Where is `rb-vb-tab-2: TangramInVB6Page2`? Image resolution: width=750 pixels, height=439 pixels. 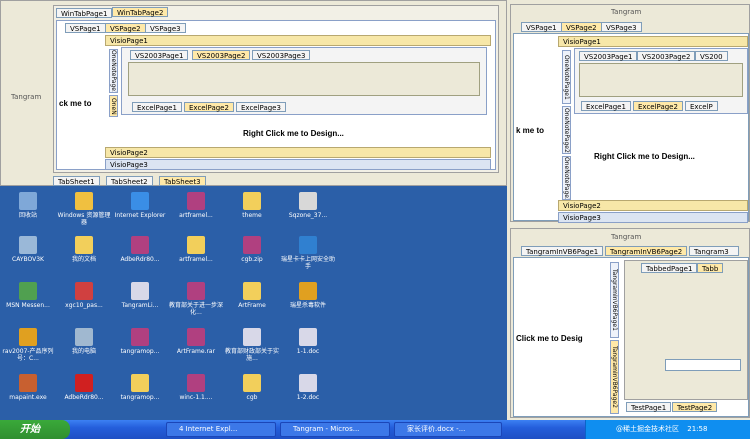 rb-vb-tab-2: TangramInVB6Page2 is located at coordinates (646, 251).